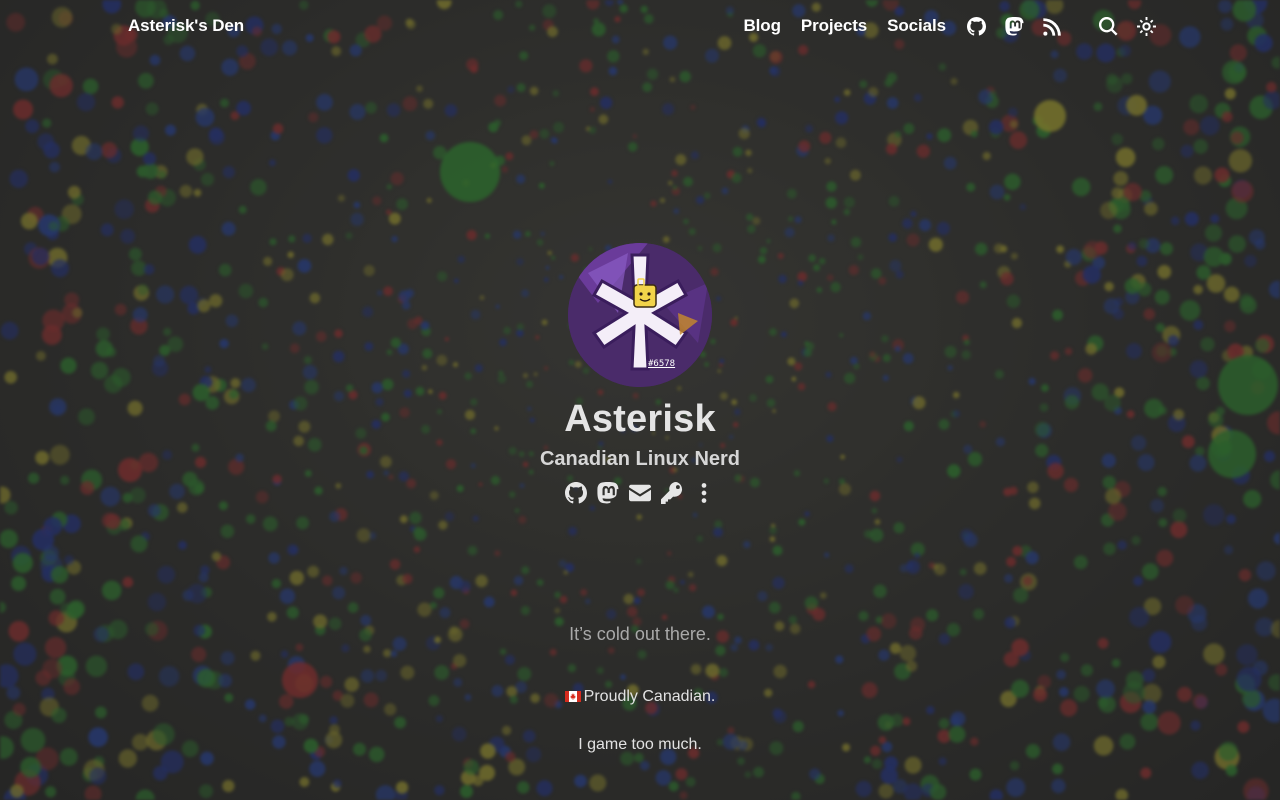  Describe the element at coordinates (1052, 26) in the screenshot. I see `rss-icon` at that location.